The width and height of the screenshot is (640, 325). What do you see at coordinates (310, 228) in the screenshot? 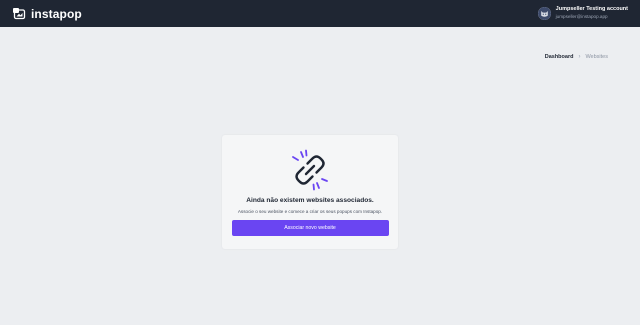
I see `associate-website-button: Associar novo website` at bounding box center [310, 228].